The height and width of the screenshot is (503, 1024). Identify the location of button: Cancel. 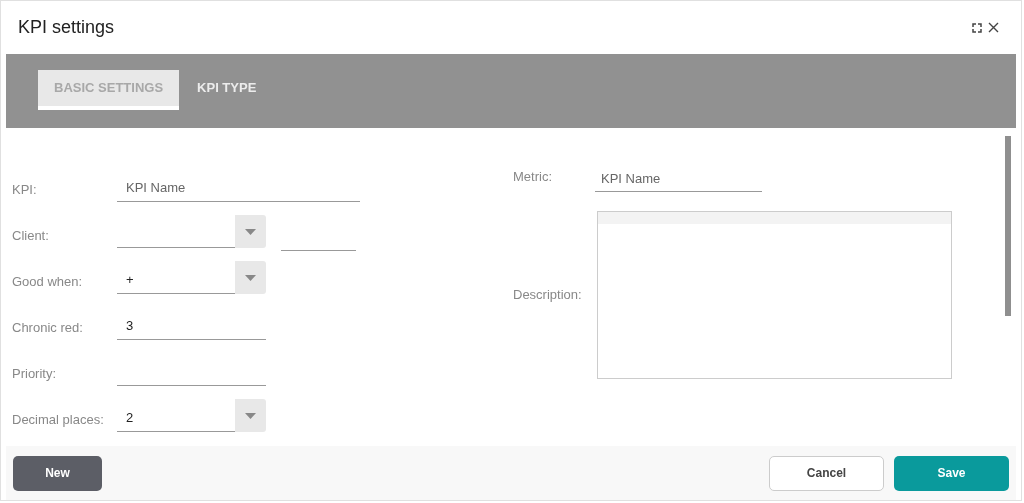
(826, 473).